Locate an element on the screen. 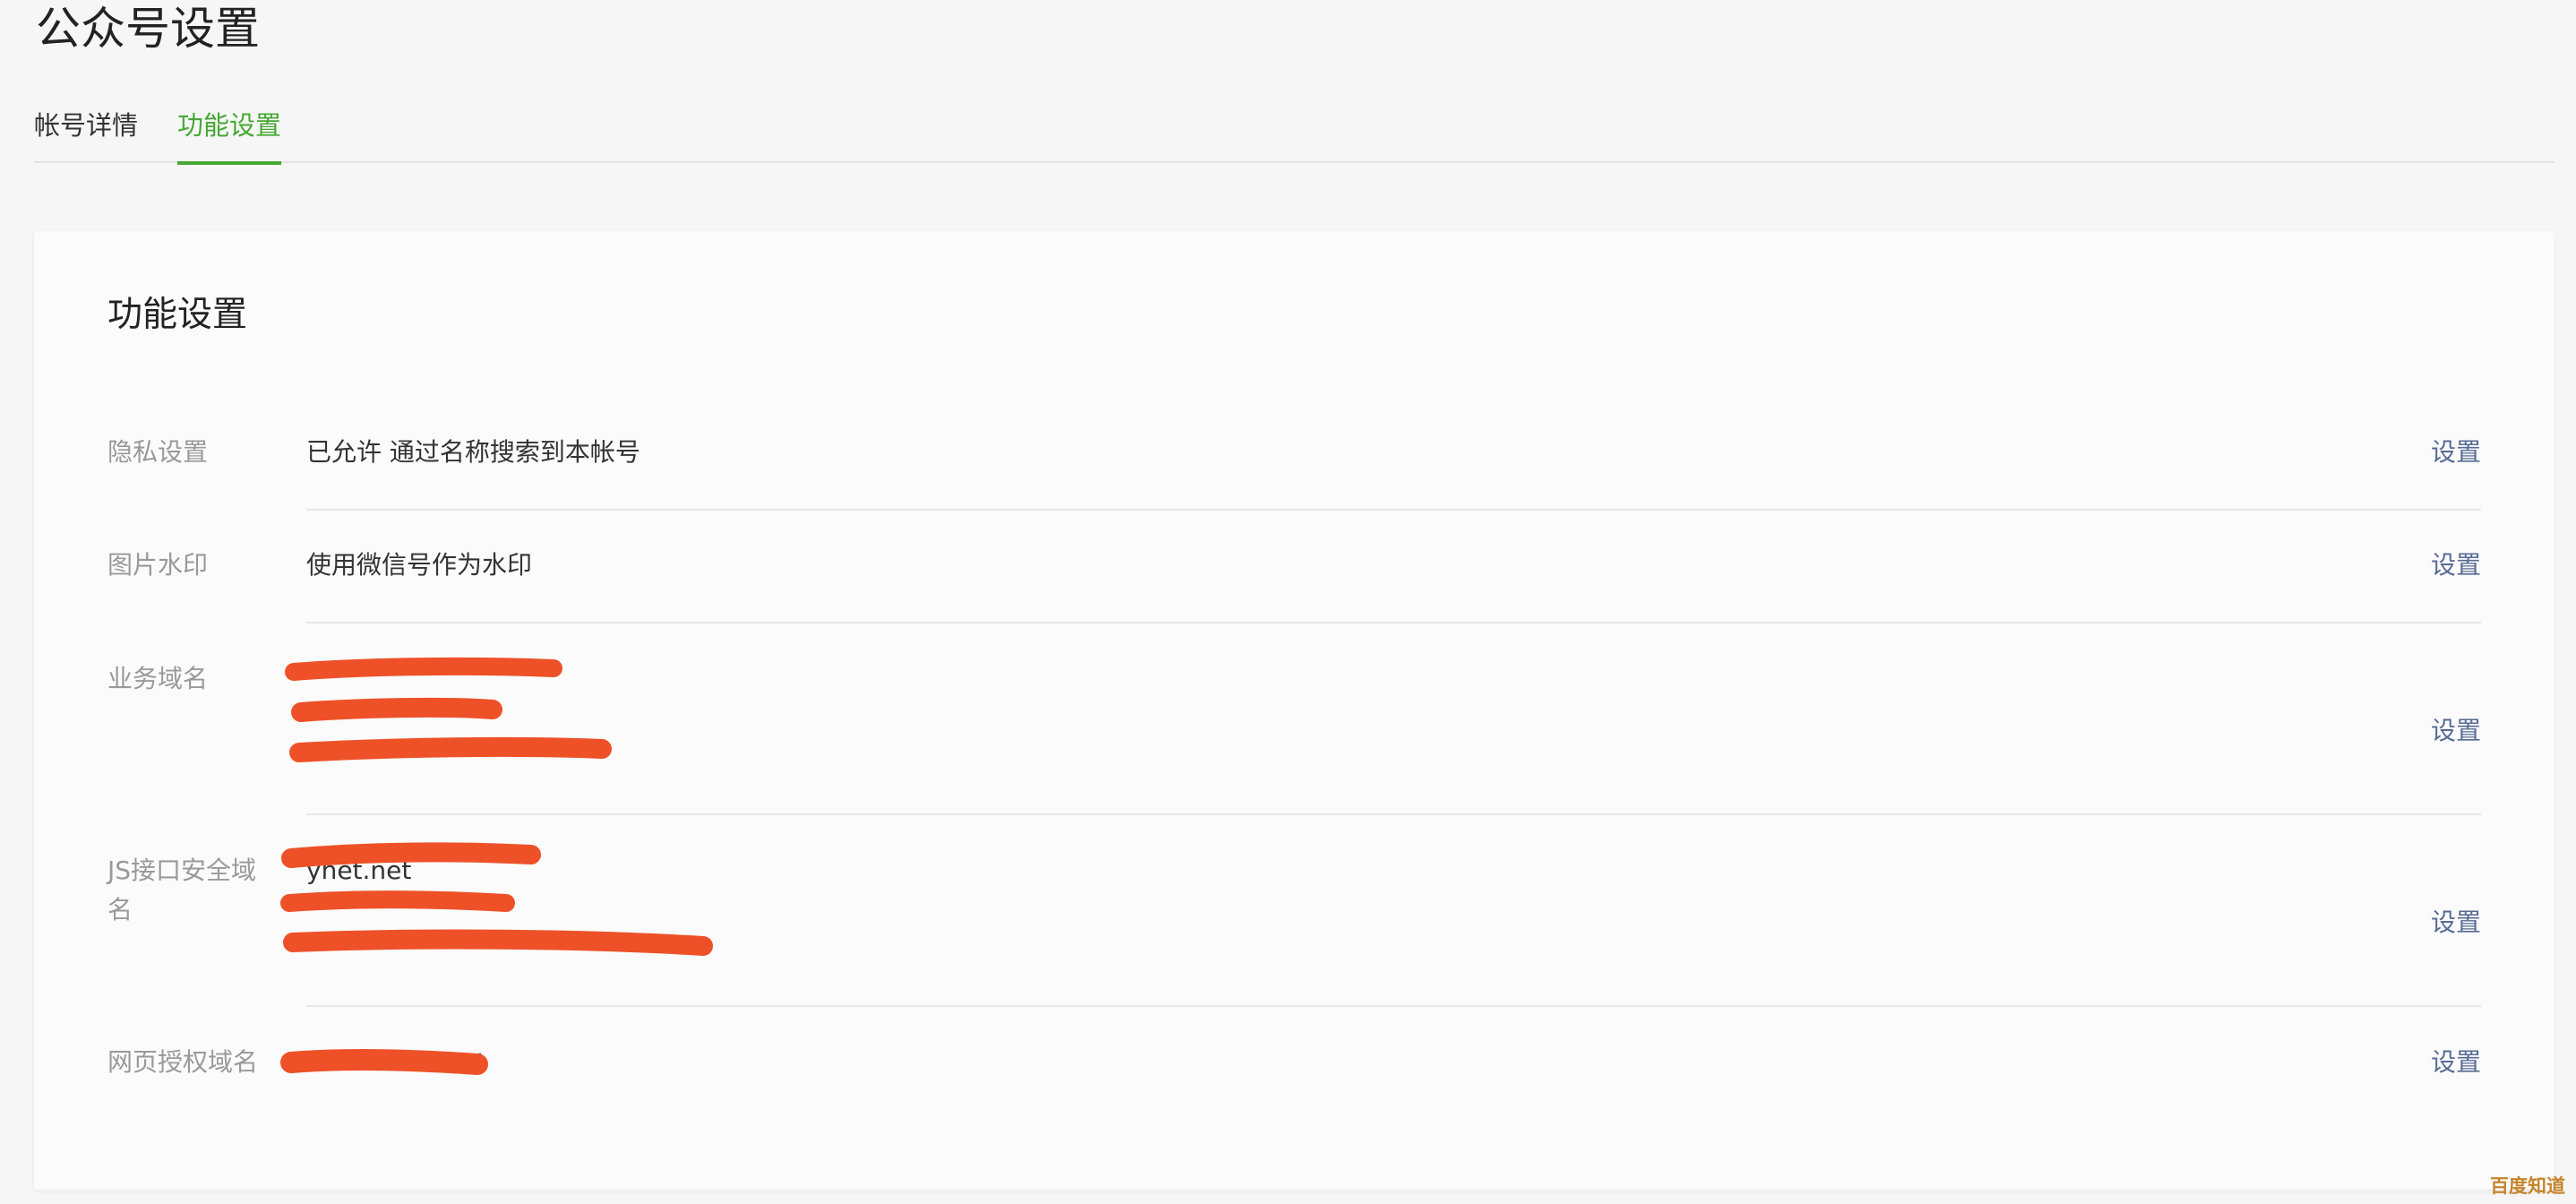 The image size is (2576, 1204). privacy-setting-value: 已允许 通过名称搜索到本帐号 is located at coordinates (473, 452).